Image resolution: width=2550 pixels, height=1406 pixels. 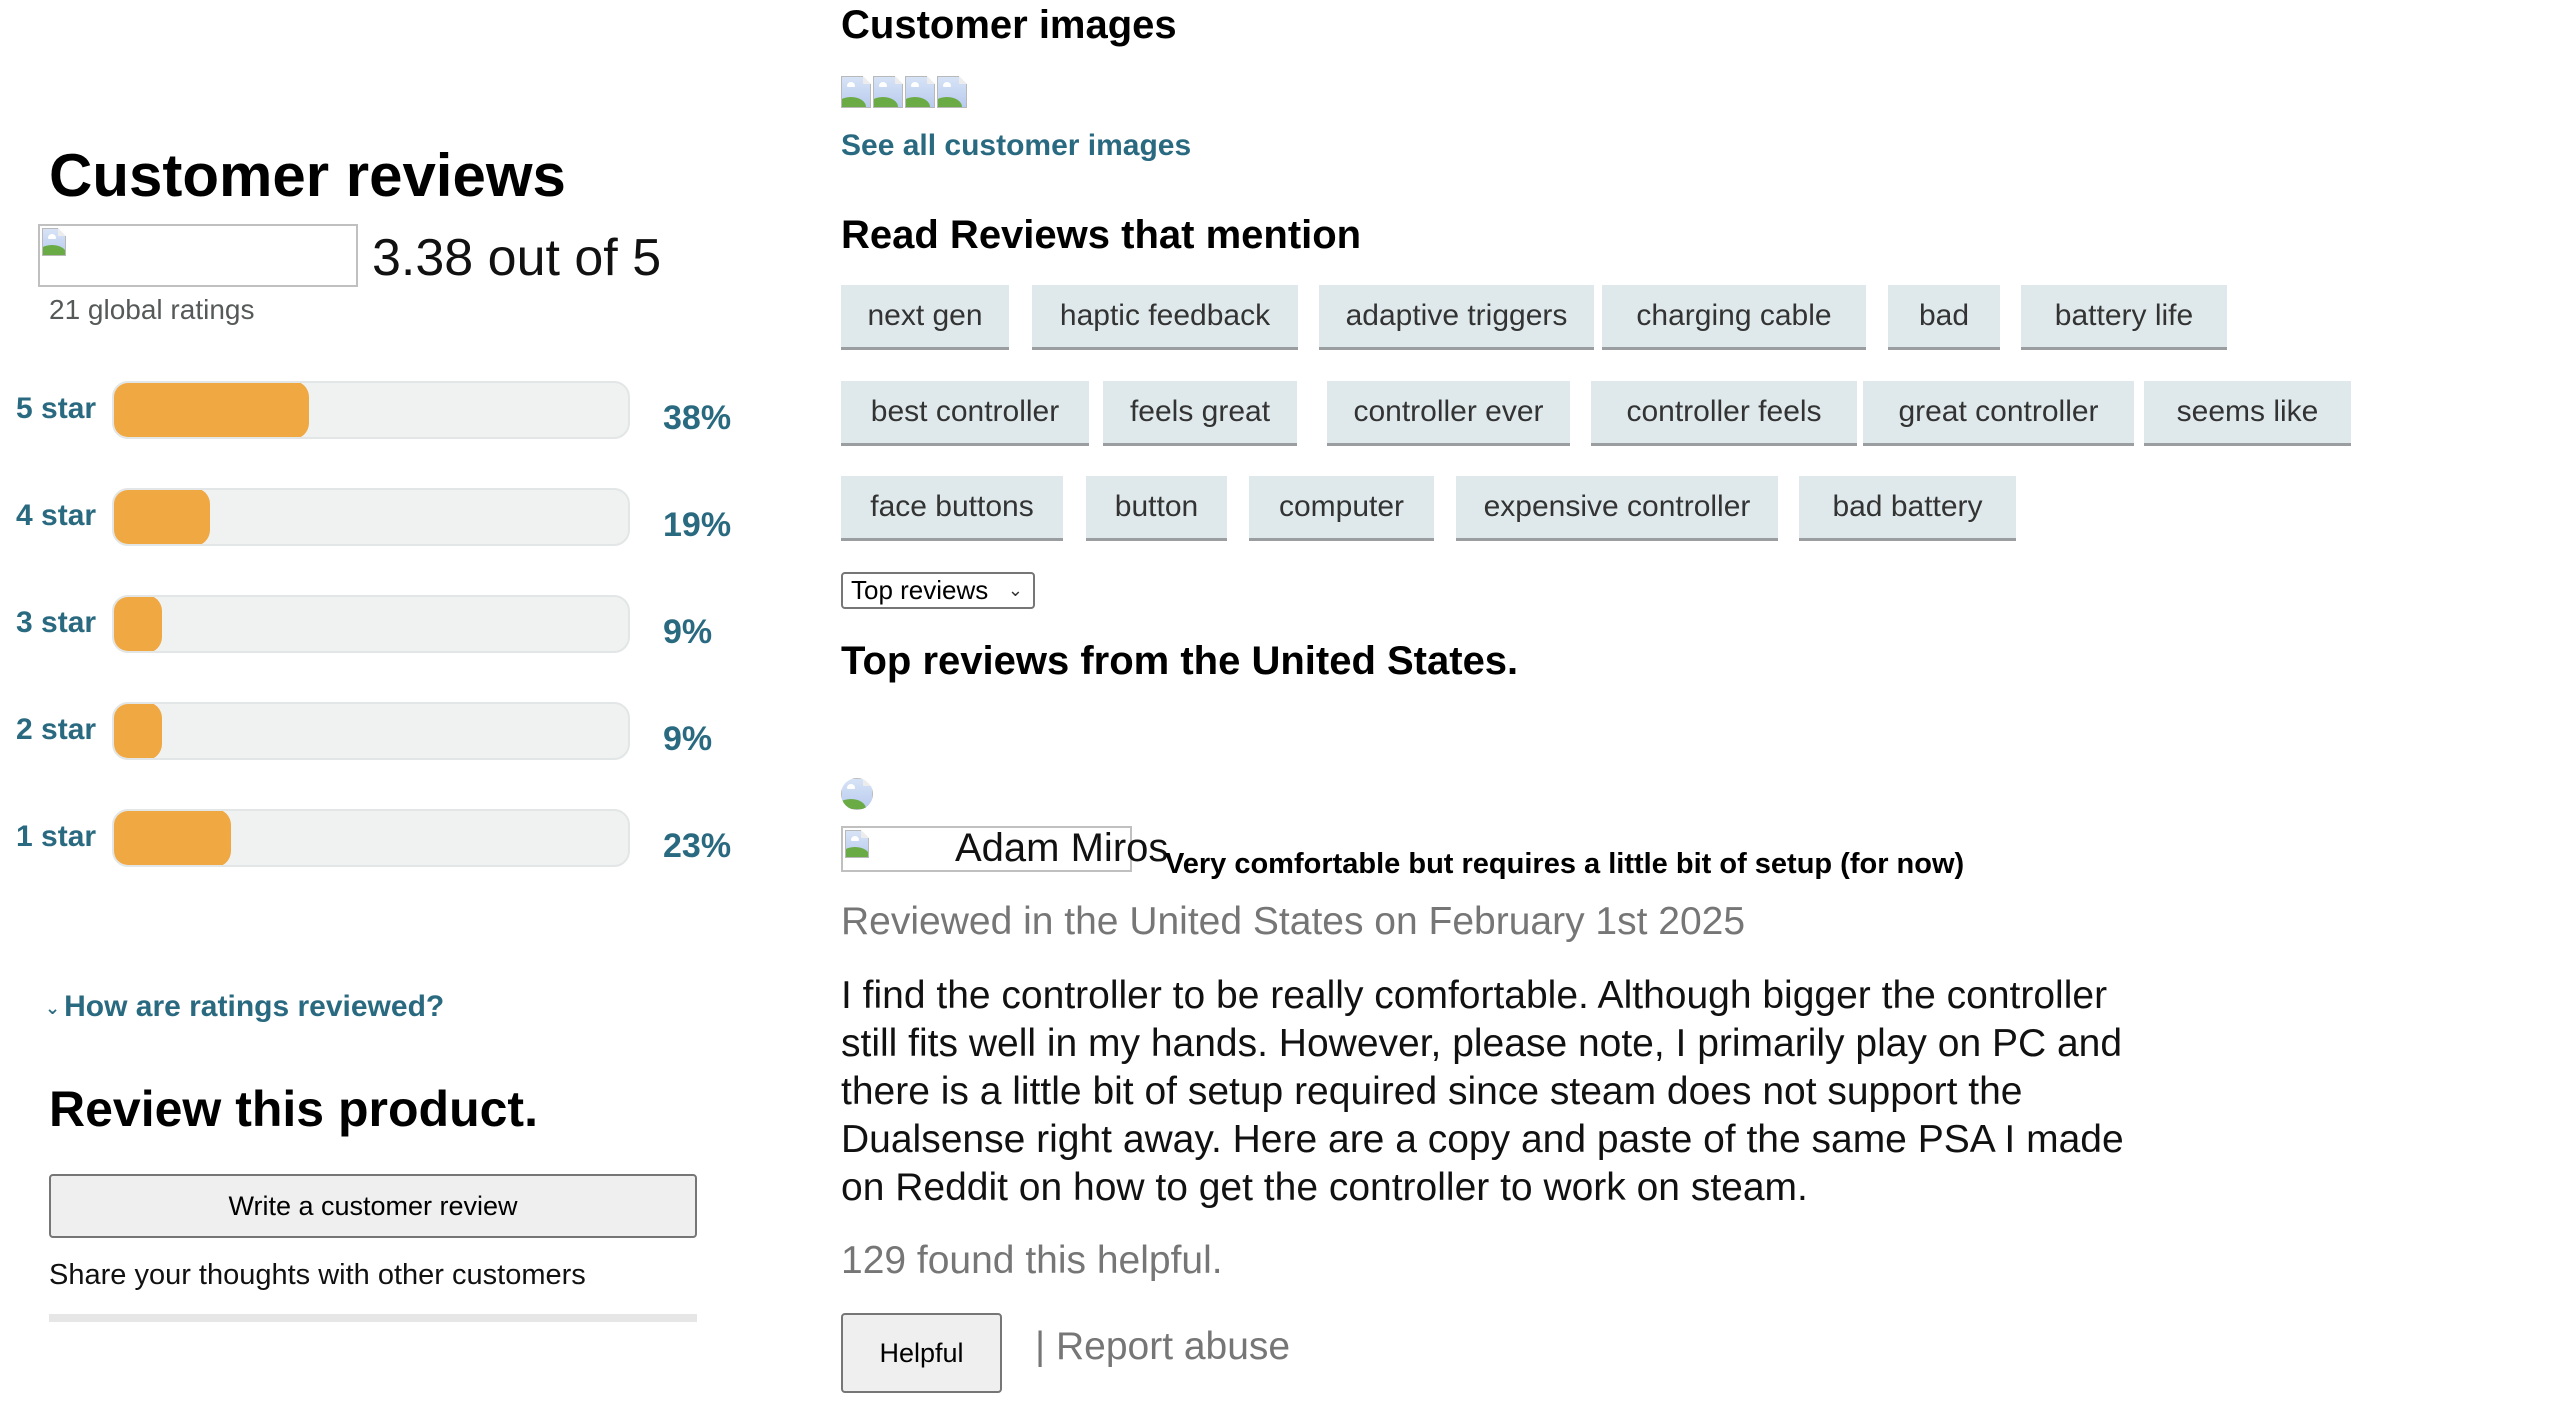 I want to click on helpful-button: Helpful, so click(x=921, y=1353).